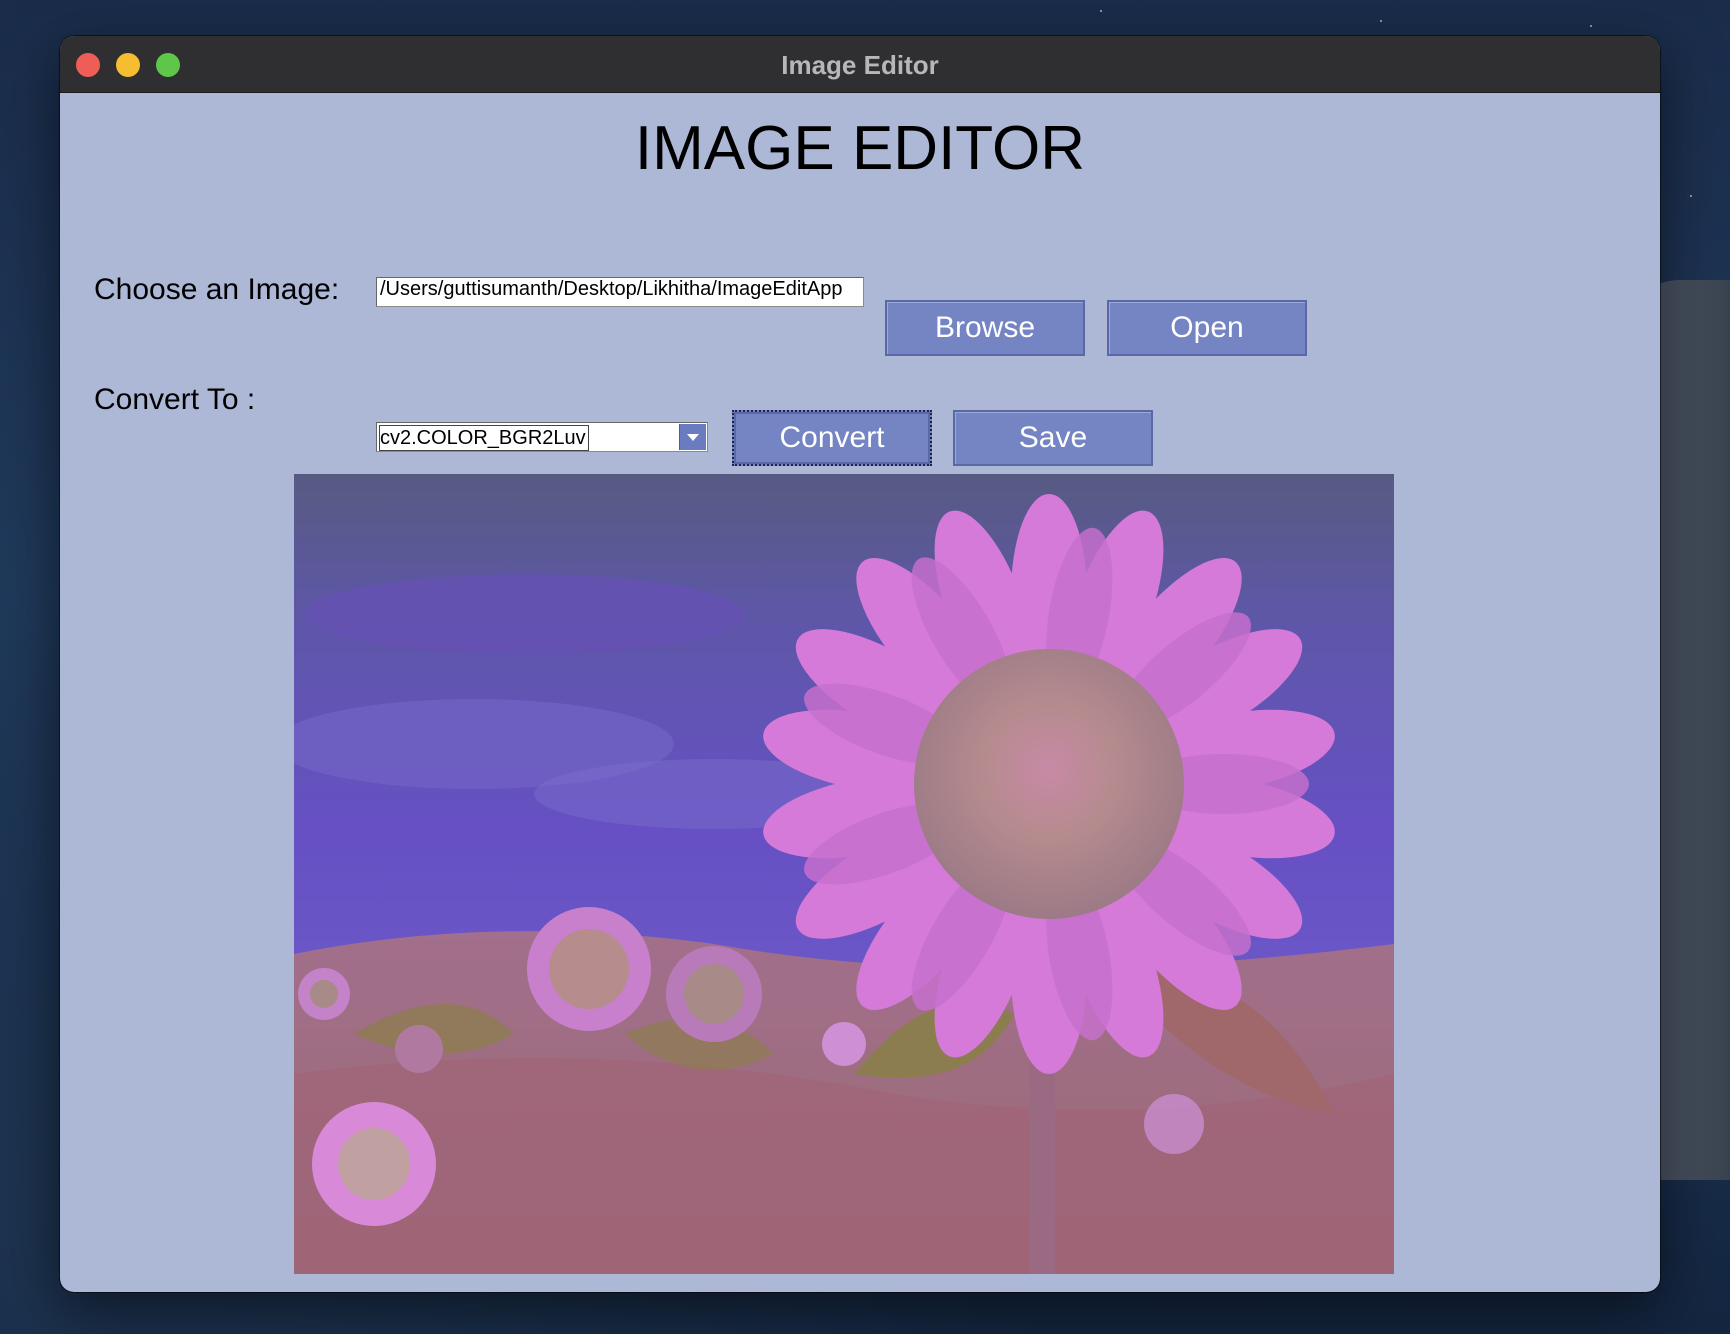 The height and width of the screenshot is (1334, 1730). Describe the element at coordinates (1207, 328) in the screenshot. I see `open-button: Open` at that location.